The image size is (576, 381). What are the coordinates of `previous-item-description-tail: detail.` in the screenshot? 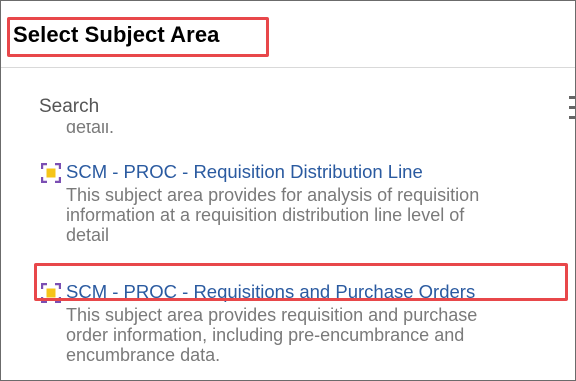 It's located at (90, 130).